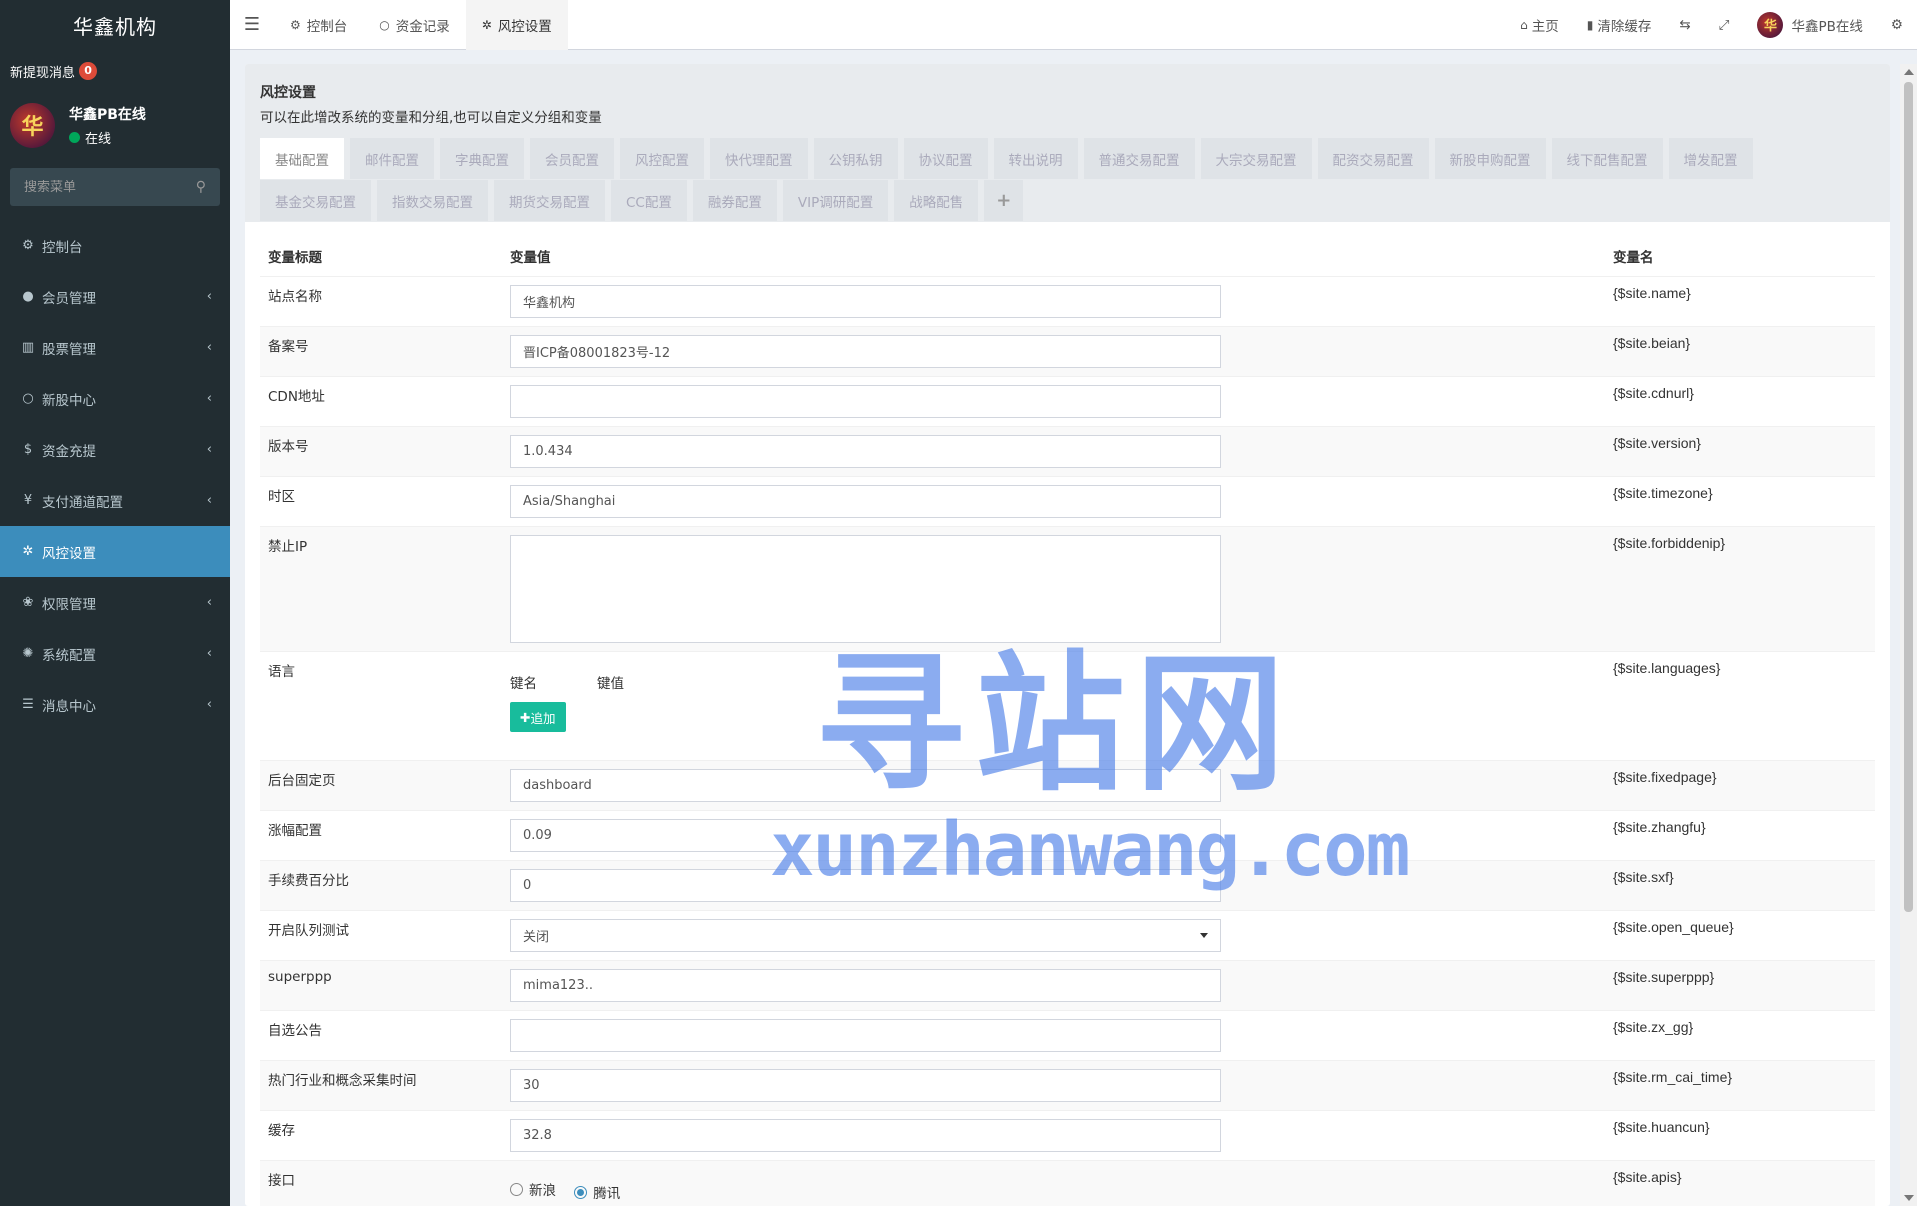 The width and height of the screenshot is (1917, 1206). I want to click on beian-field: 晋ICP备08001823号-12, so click(865, 351).